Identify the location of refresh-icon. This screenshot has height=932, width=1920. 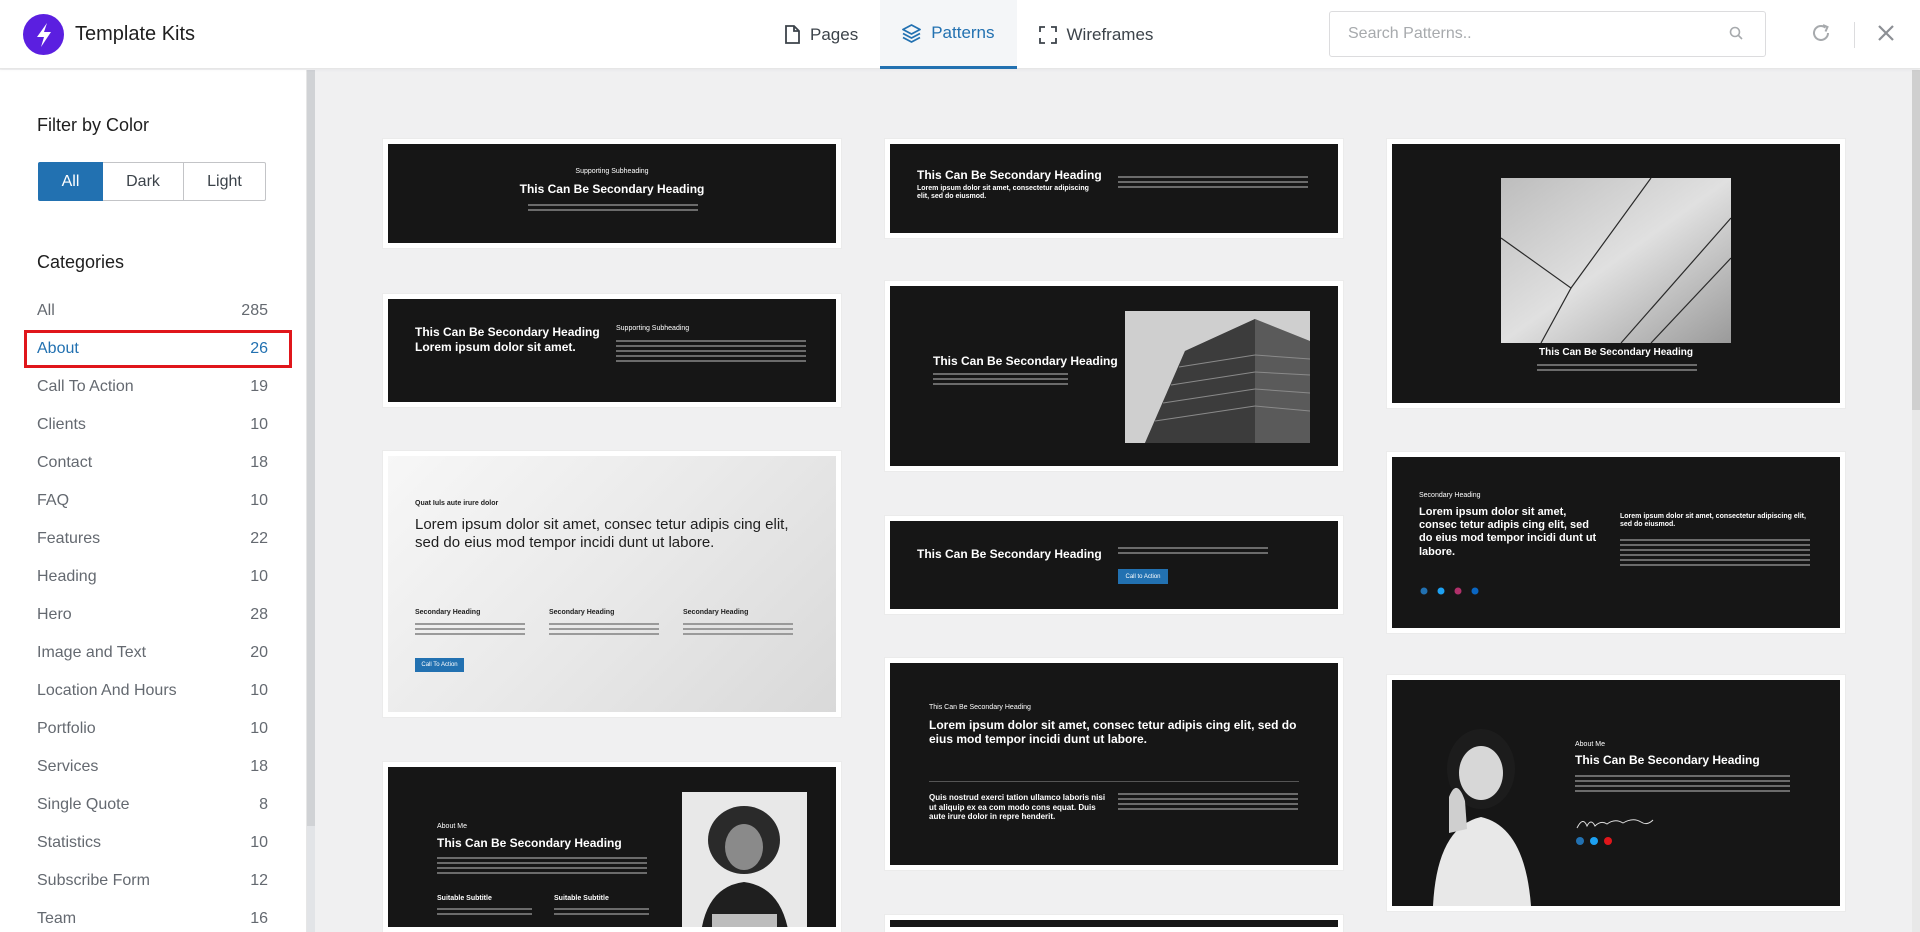
(1821, 33).